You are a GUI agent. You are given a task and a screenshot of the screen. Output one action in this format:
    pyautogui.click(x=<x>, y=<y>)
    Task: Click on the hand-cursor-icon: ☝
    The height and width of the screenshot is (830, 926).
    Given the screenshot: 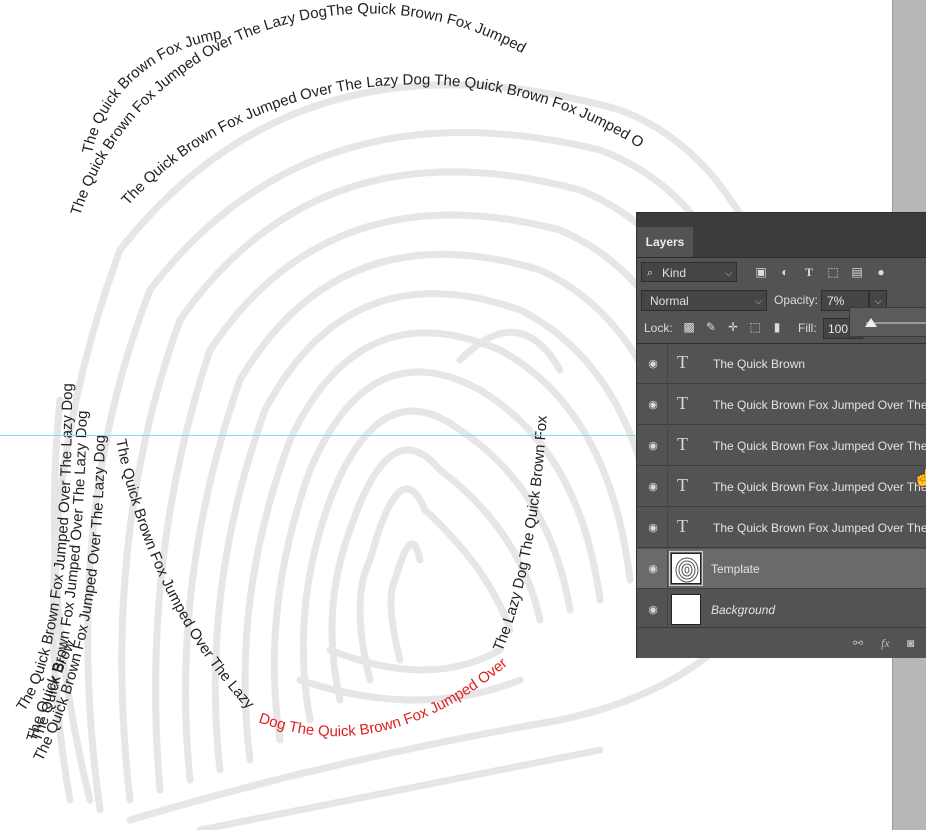 What is the action you would take?
    pyautogui.click(x=919, y=478)
    